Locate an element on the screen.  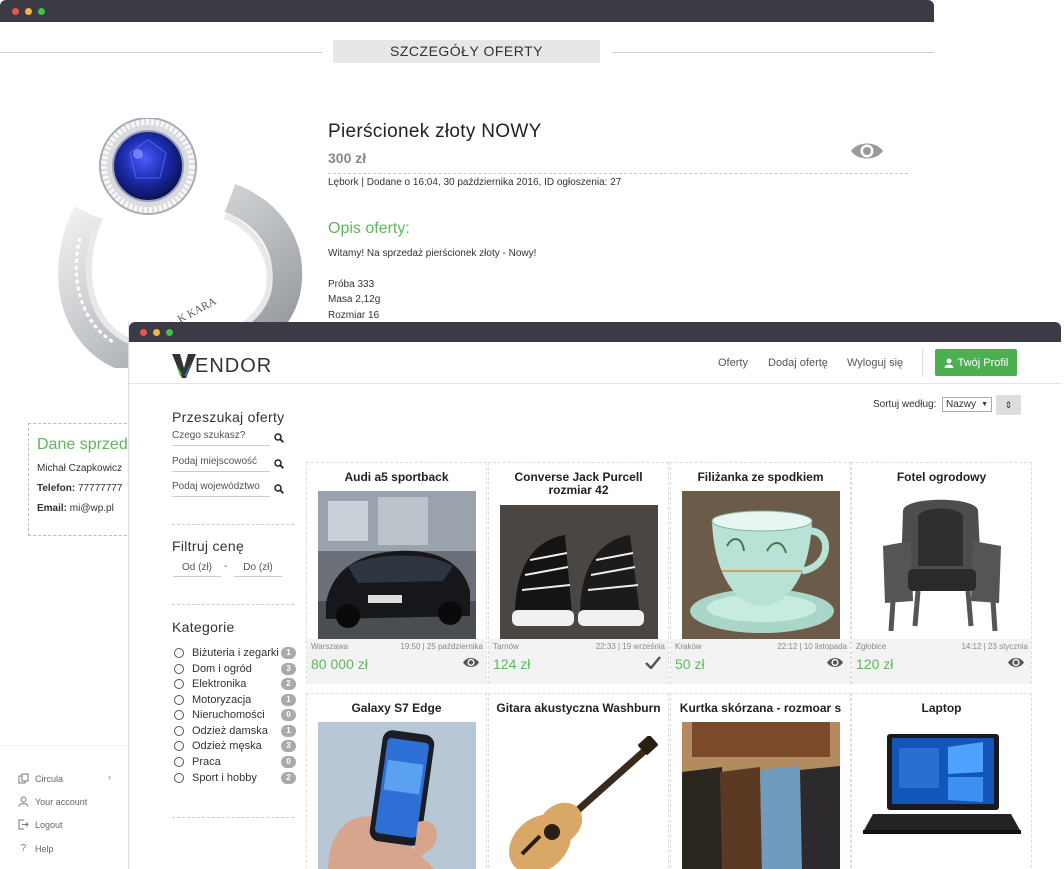
listing-card: Laptop is located at coordinates (941, 781).